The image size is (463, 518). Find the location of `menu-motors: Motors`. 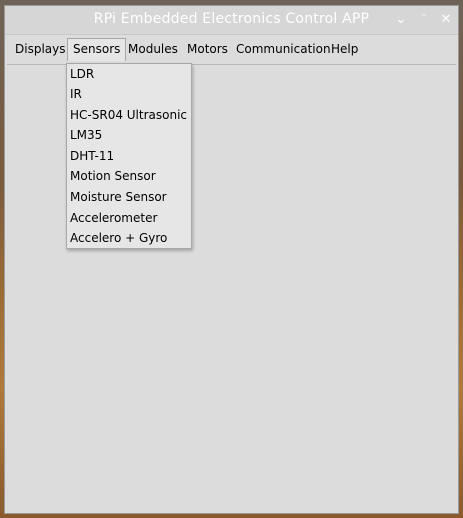

menu-motors: Motors is located at coordinates (207, 49).